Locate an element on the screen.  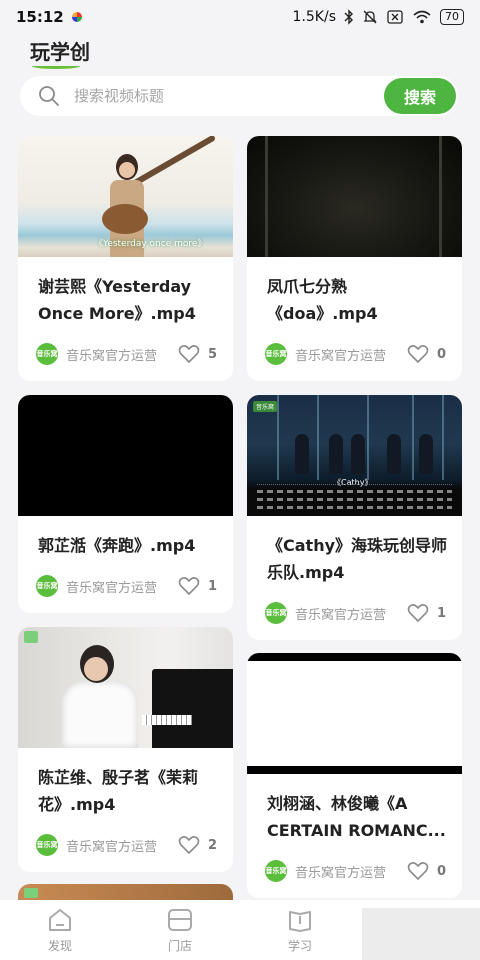
book-icon is located at coordinates (300, 920).